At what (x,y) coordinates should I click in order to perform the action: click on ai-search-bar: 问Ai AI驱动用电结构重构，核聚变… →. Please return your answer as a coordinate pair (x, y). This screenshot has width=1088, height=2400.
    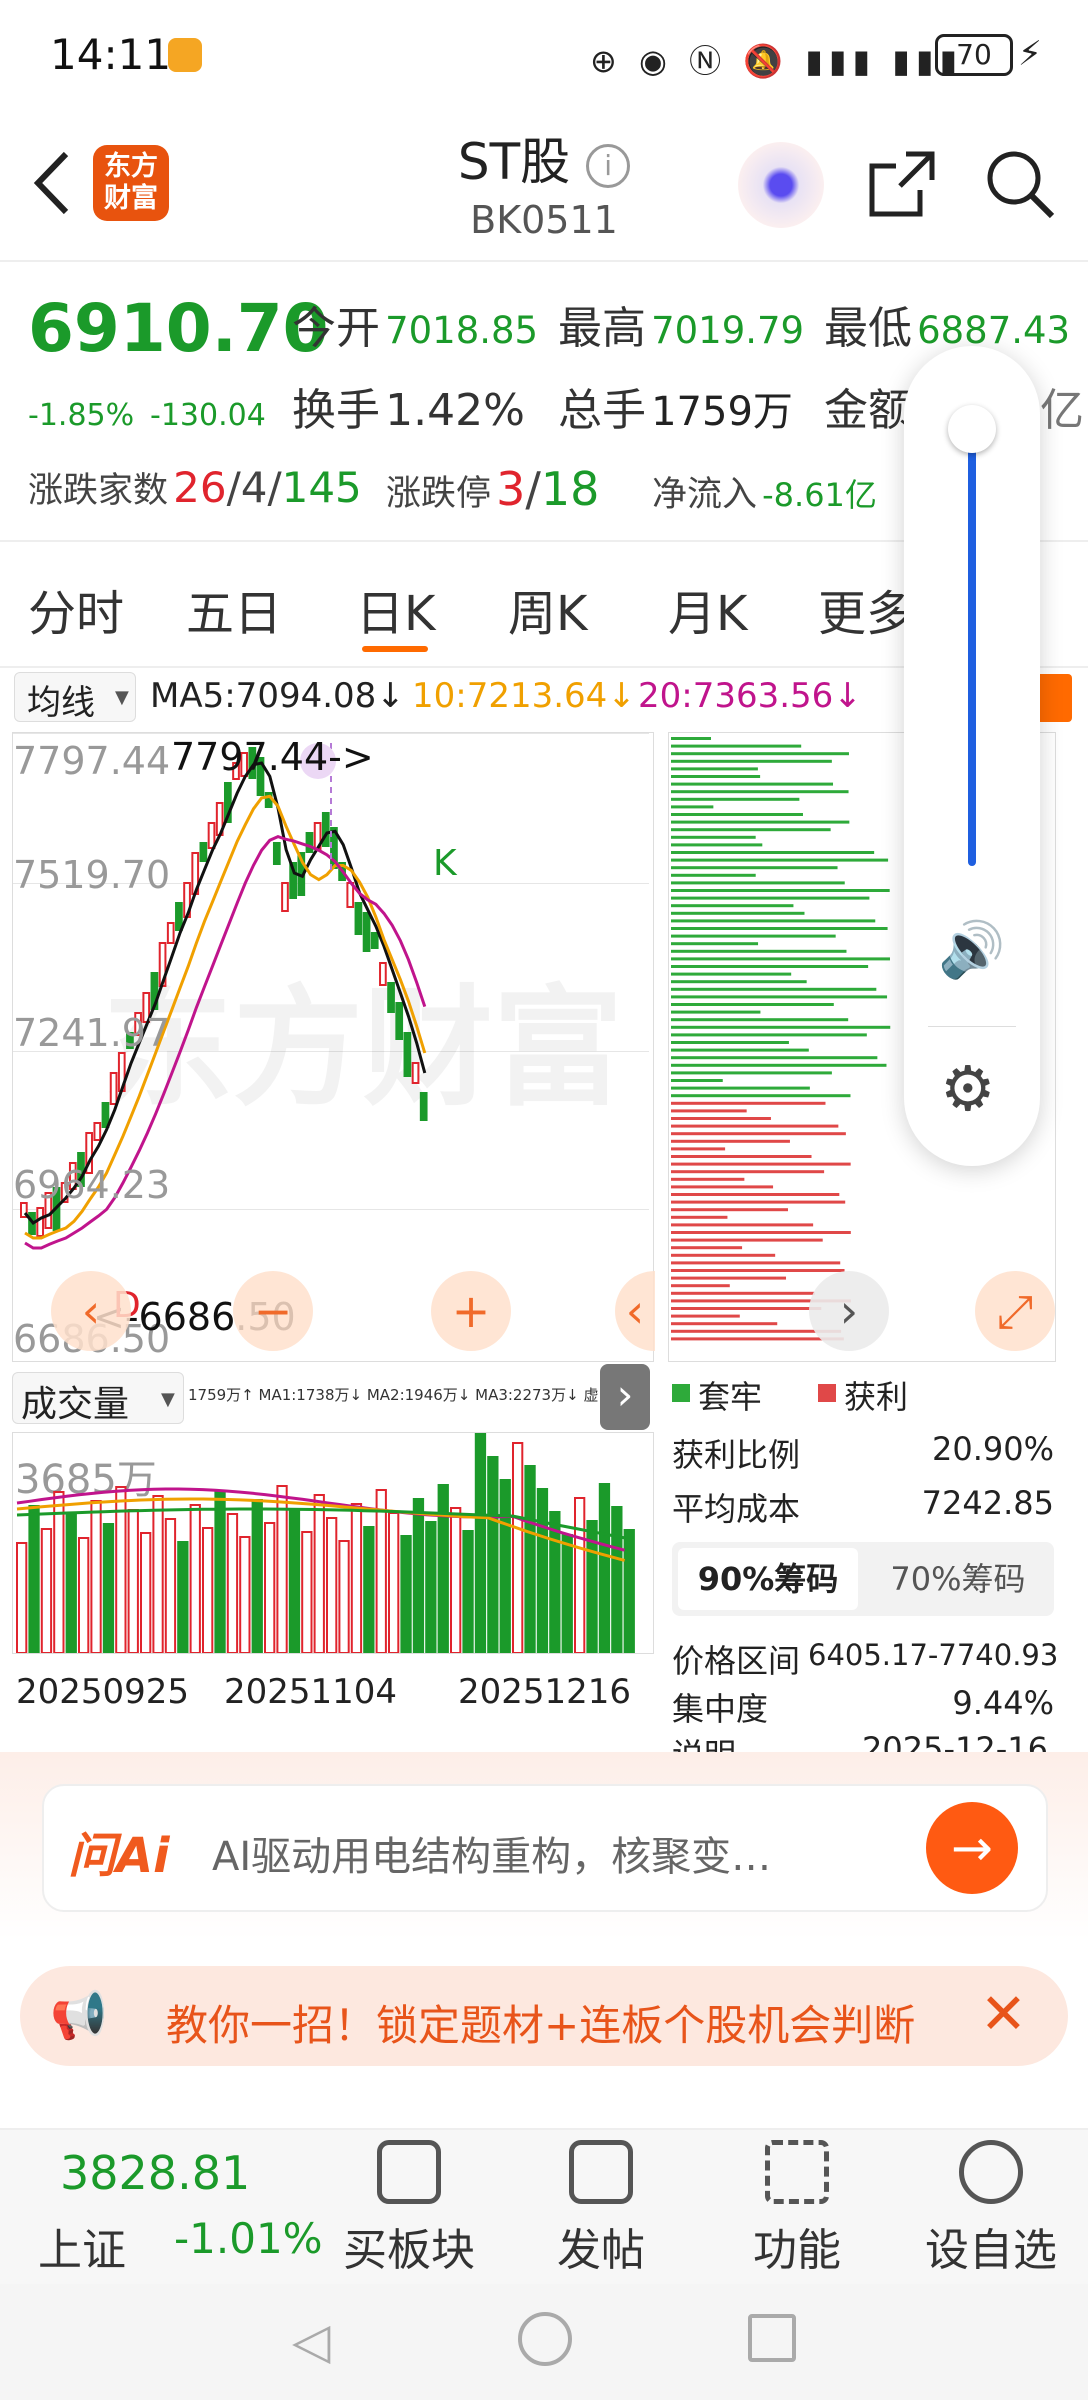
    Looking at the image, I should click on (545, 1848).